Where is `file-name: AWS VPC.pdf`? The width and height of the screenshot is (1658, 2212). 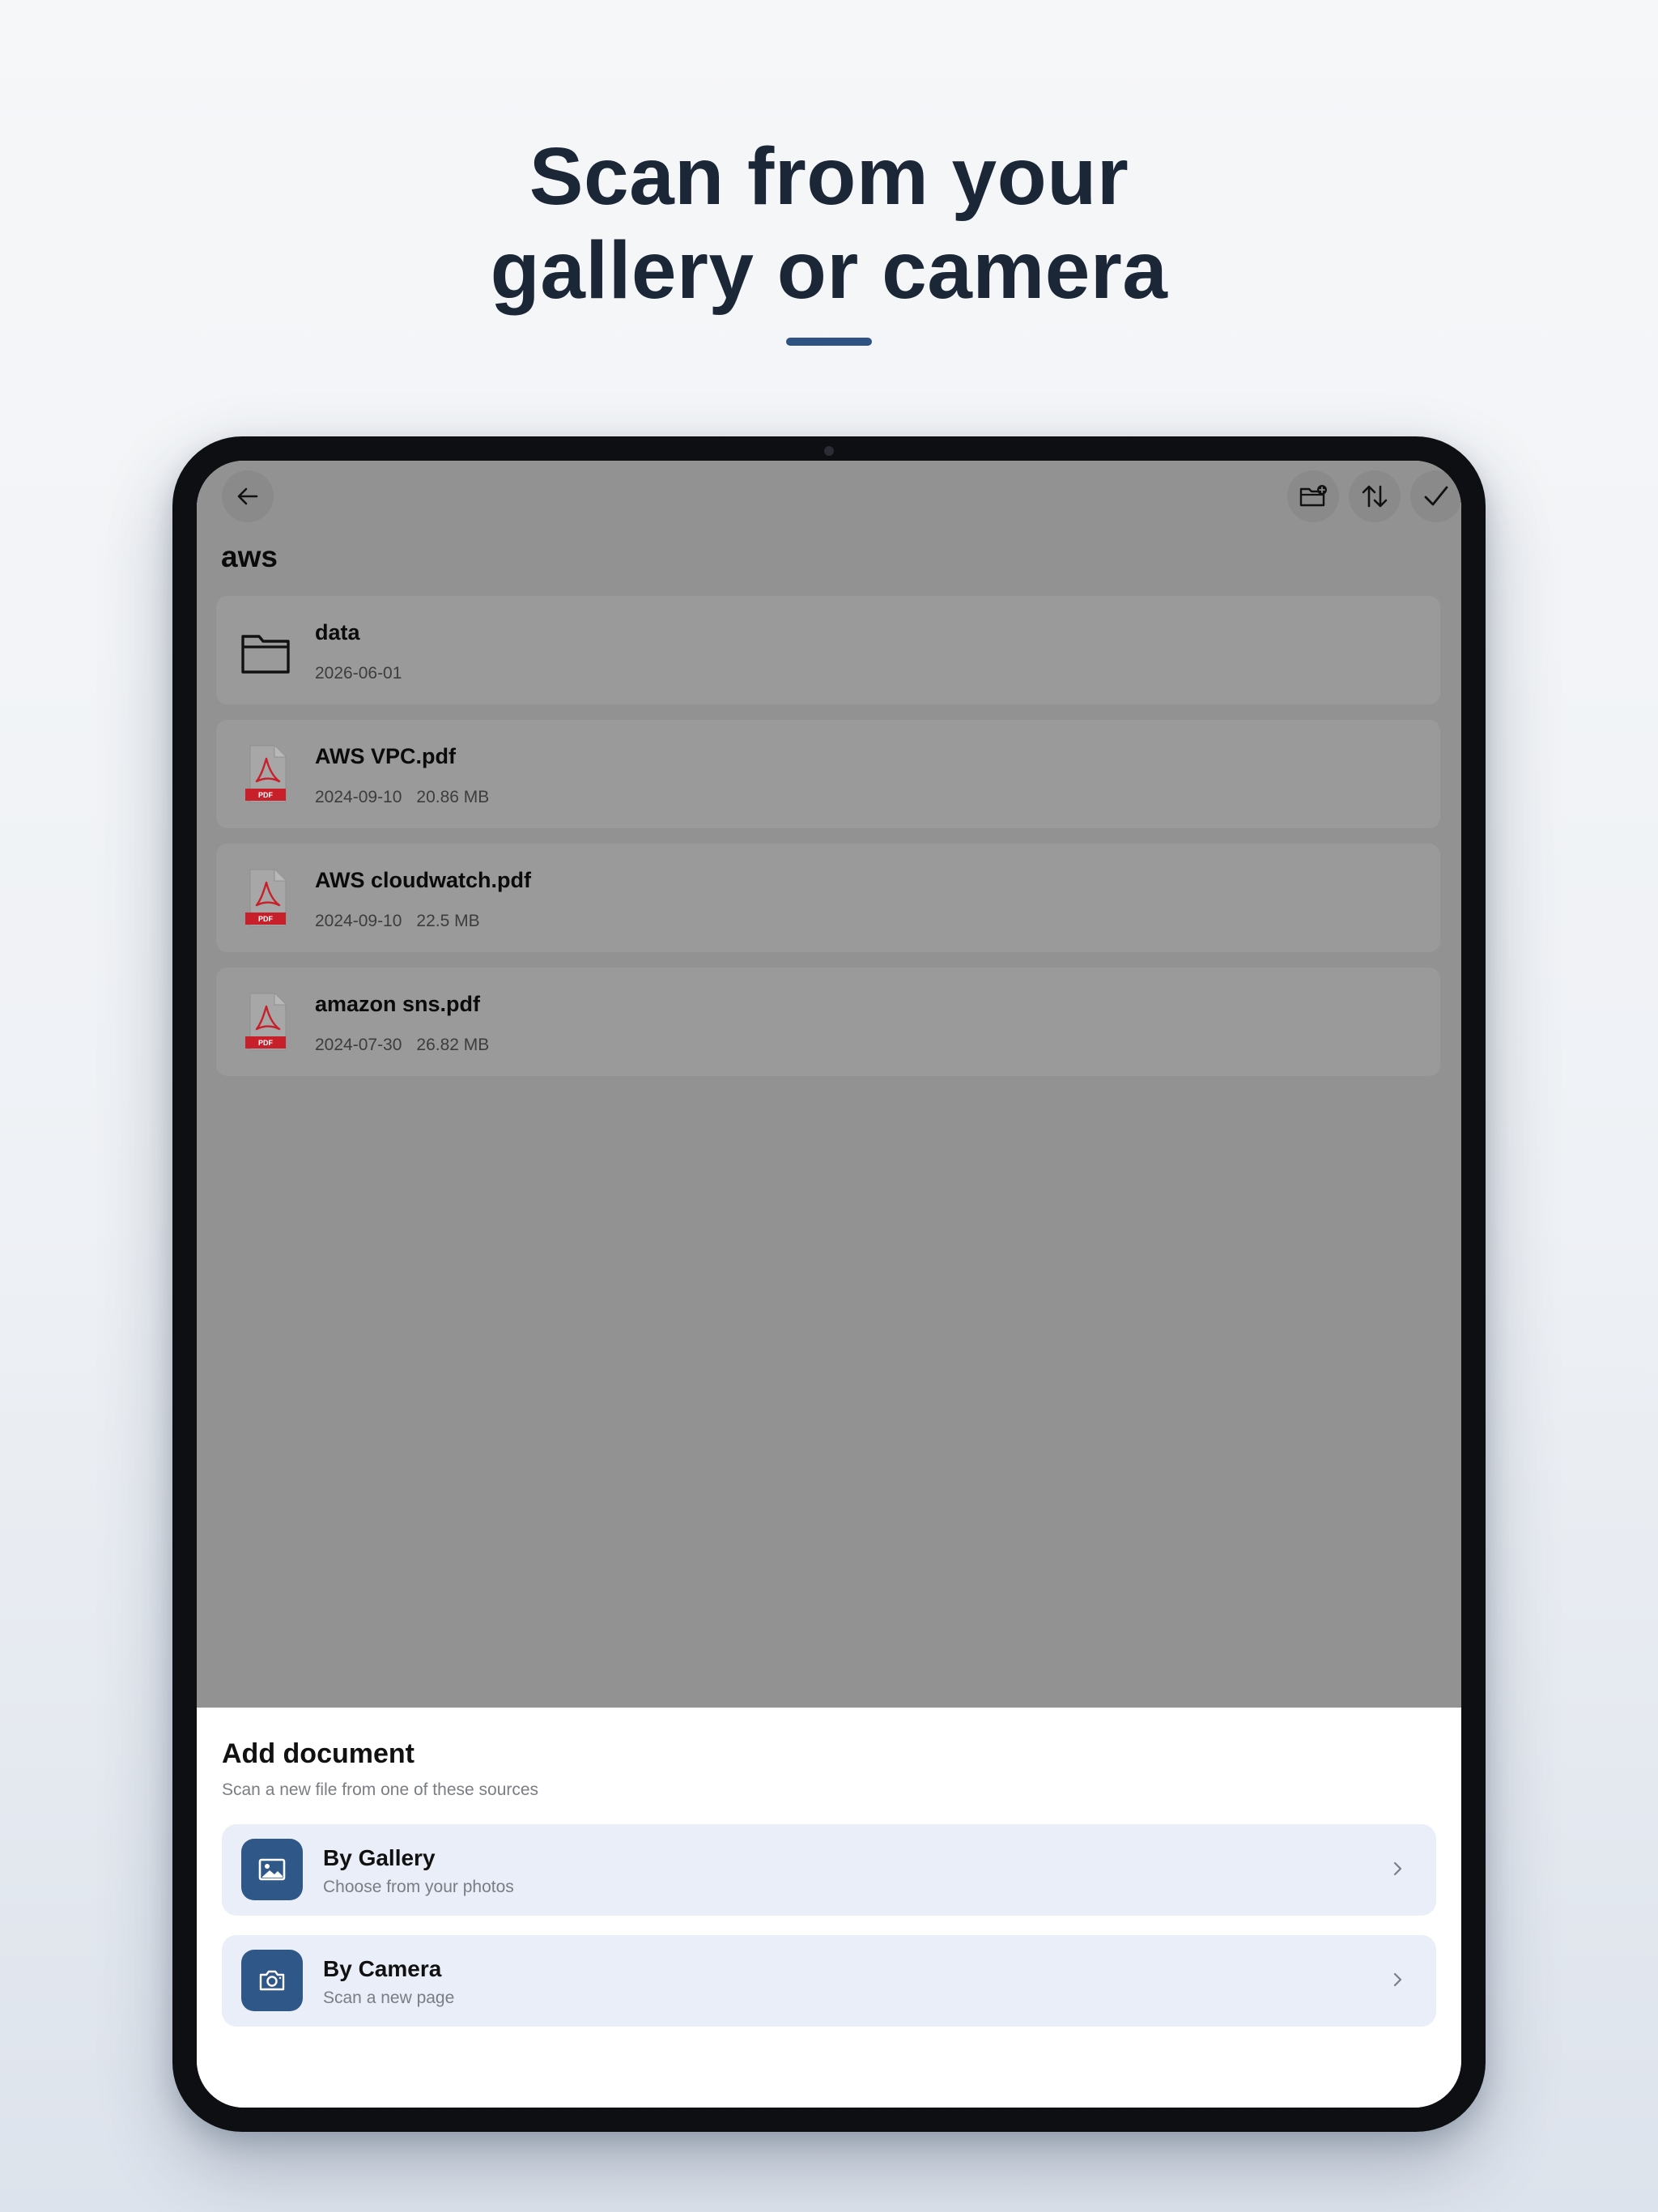 file-name: AWS VPC.pdf is located at coordinates (385, 756).